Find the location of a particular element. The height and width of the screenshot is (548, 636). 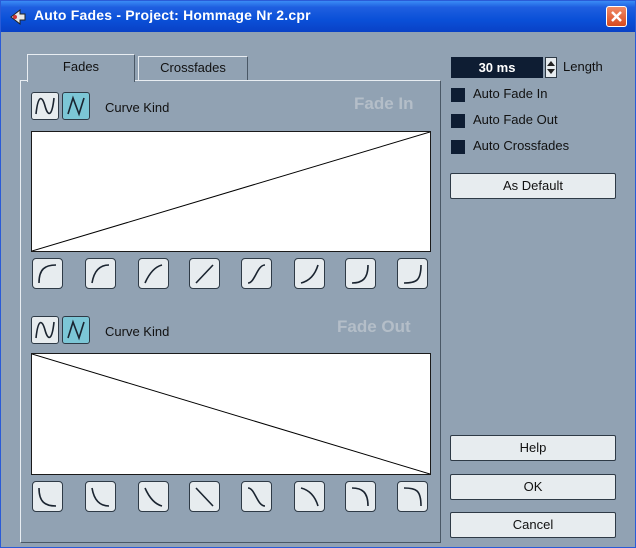

fade-out-curve-display is located at coordinates (231, 414).